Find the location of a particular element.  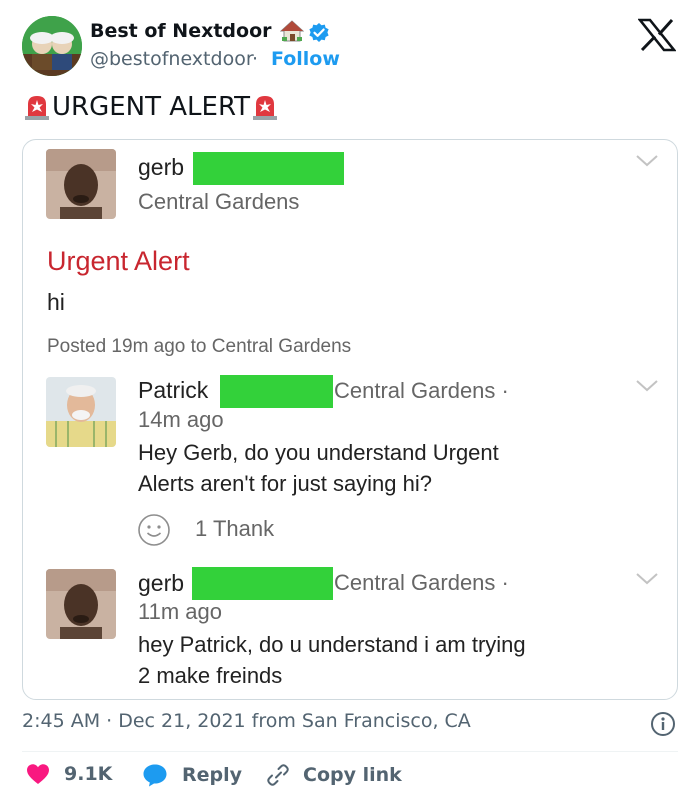

follow-button: Follow is located at coordinates (305, 59).